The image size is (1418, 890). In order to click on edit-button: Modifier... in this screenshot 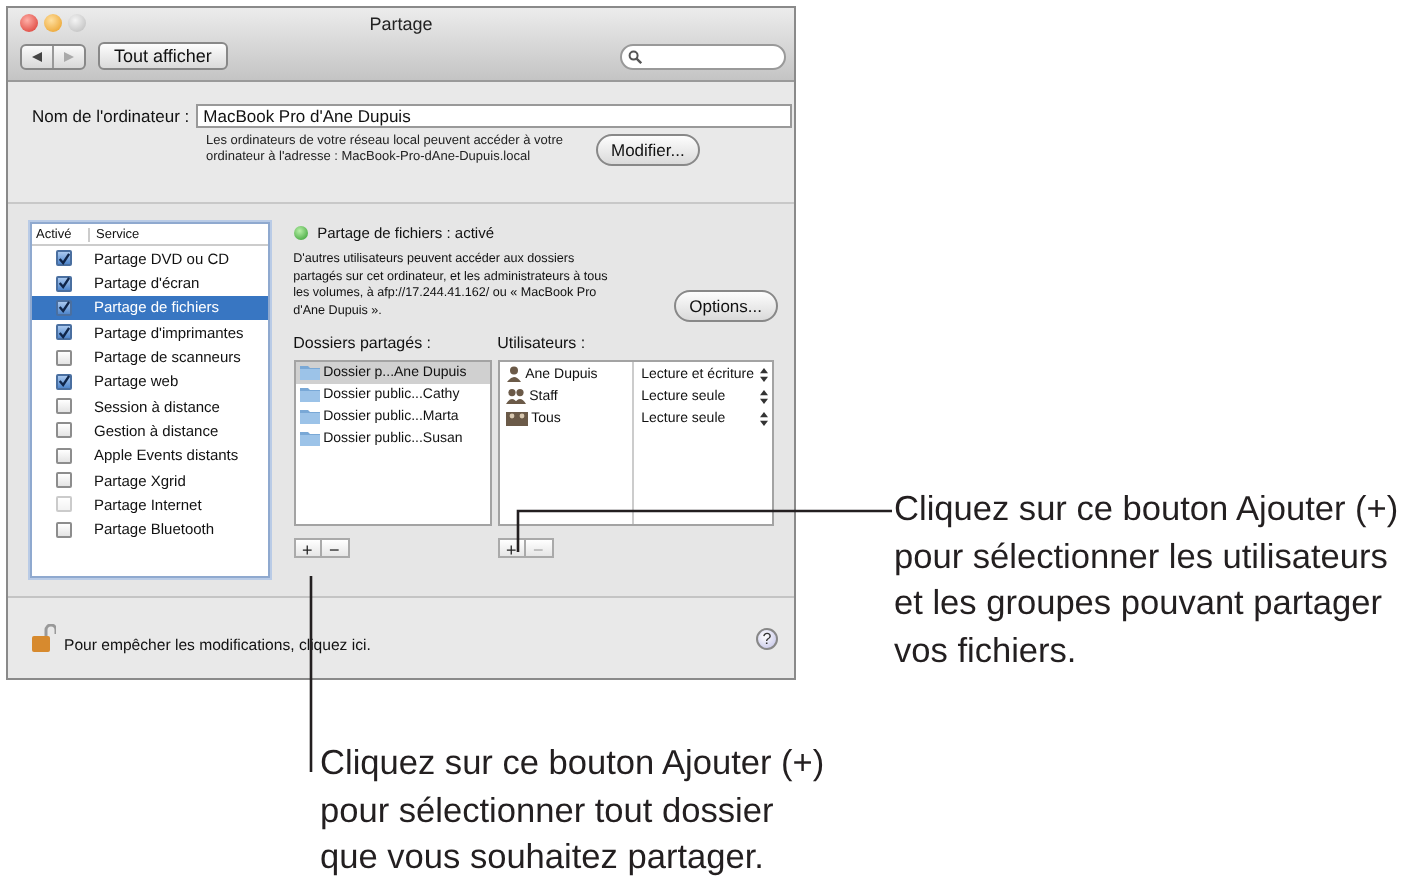, I will do `click(648, 149)`.